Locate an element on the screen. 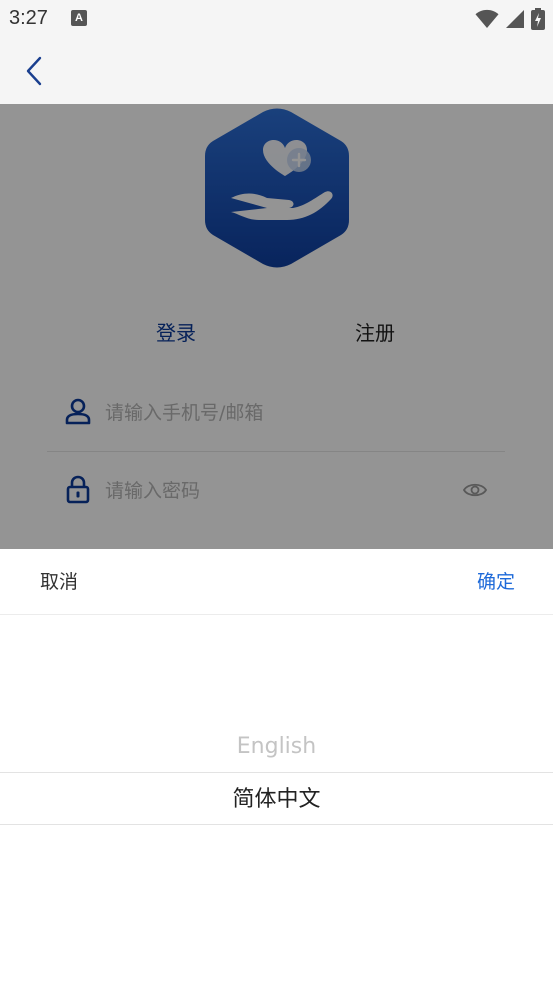 The image size is (553, 984). status-icons is located at coordinates (510, 19).